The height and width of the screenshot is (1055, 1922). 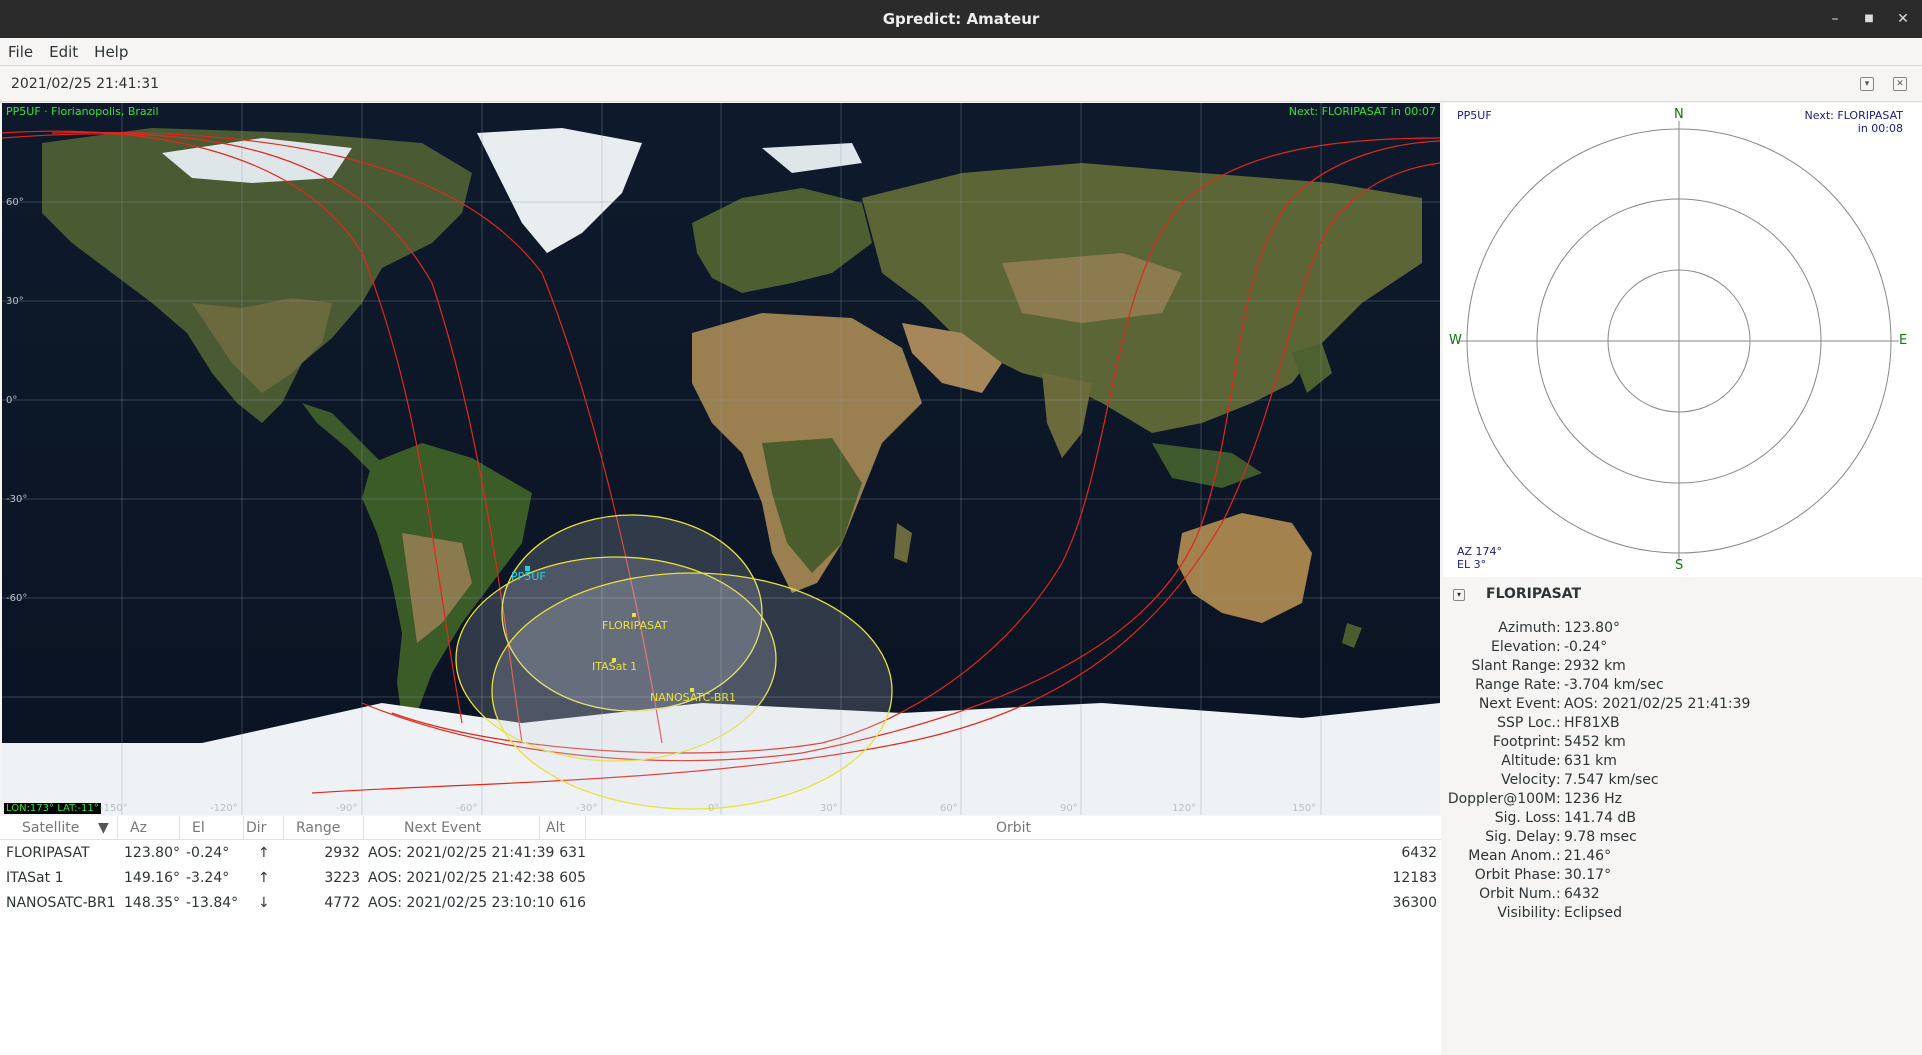 What do you see at coordinates (63, 52) in the screenshot?
I see `menu-edit: Edit` at bounding box center [63, 52].